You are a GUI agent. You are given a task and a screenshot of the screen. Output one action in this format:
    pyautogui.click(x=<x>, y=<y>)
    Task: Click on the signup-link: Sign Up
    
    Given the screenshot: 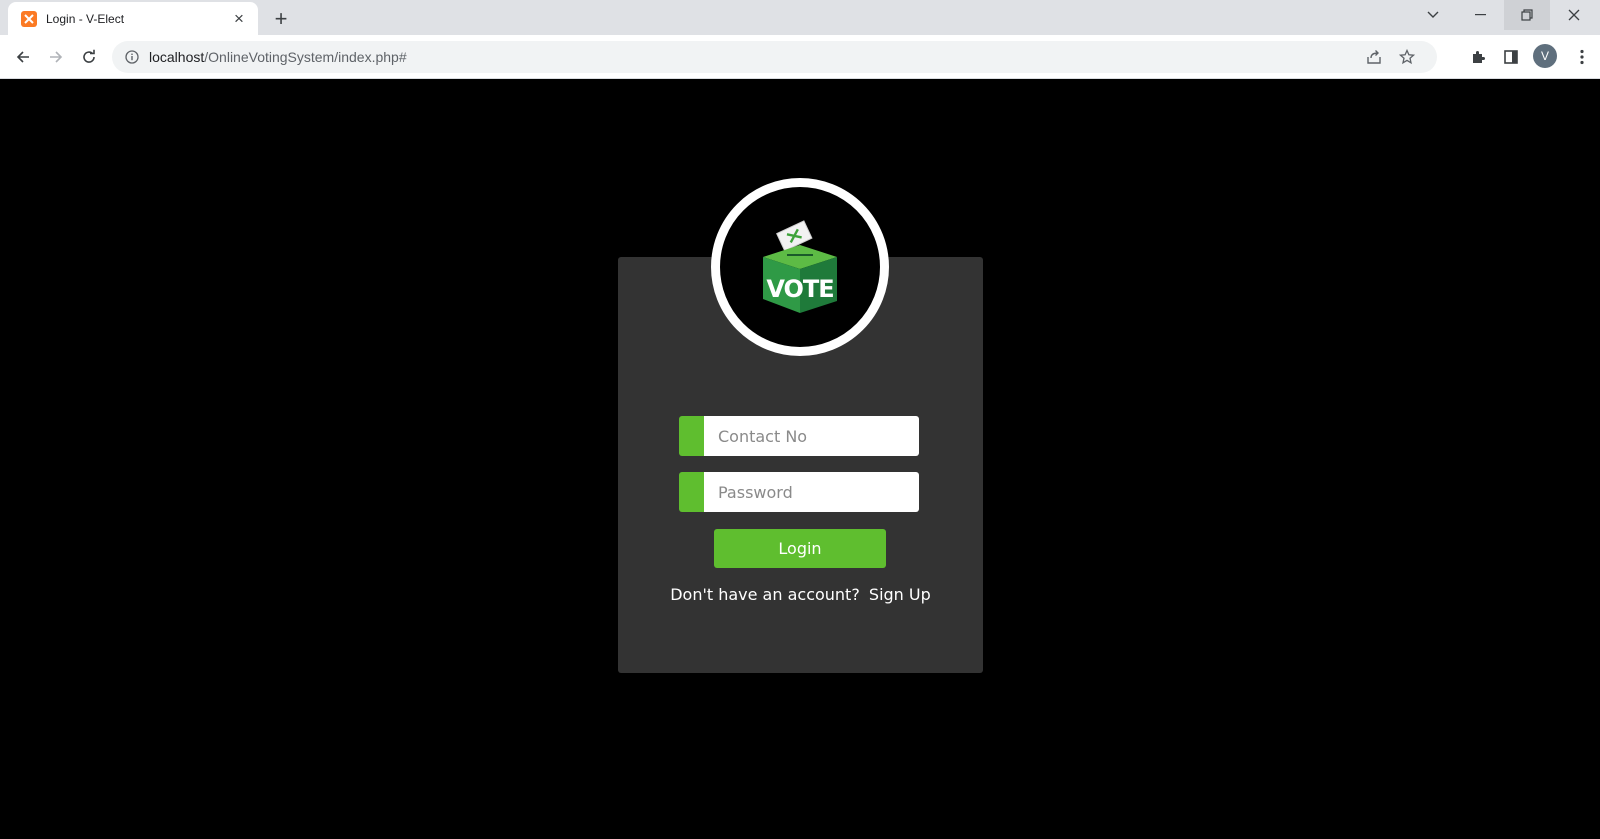 What is the action you would take?
    pyautogui.click(x=900, y=594)
    